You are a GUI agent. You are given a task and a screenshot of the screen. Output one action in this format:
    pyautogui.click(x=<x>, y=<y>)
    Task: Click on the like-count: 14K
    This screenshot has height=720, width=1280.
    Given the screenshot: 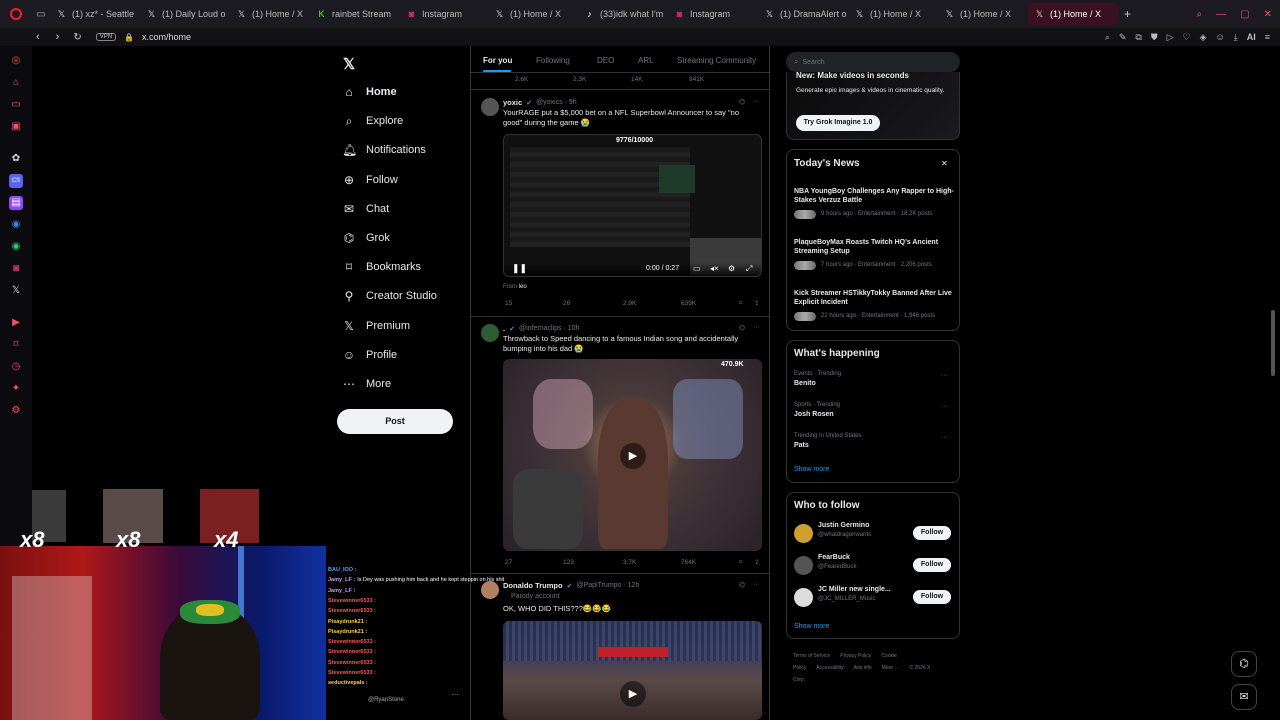 What is the action you would take?
    pyautogui.click(x=637, y=79)
    